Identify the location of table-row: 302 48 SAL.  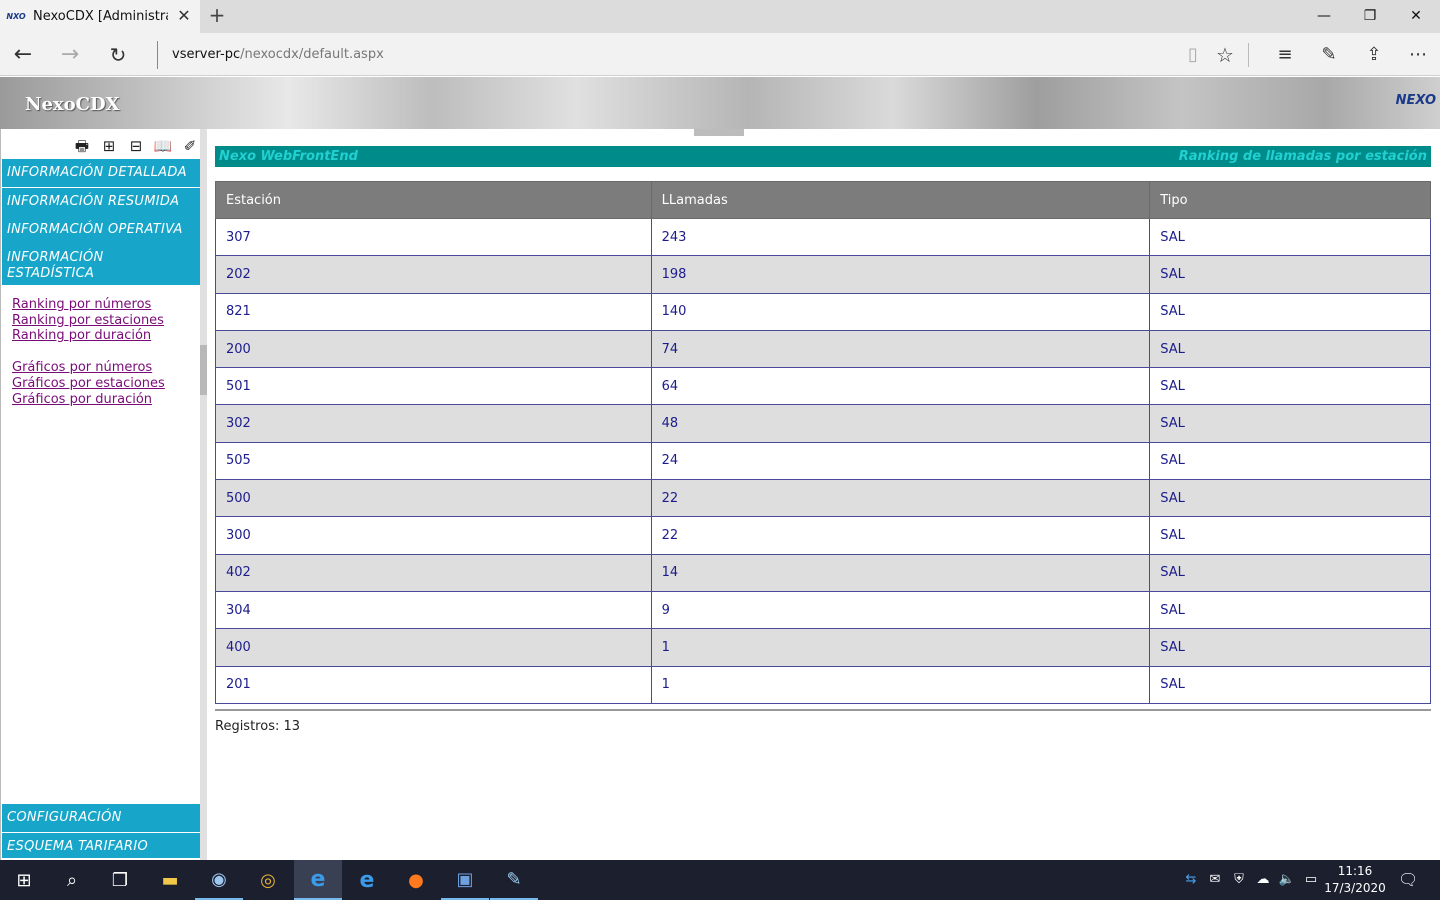
(823, 423).